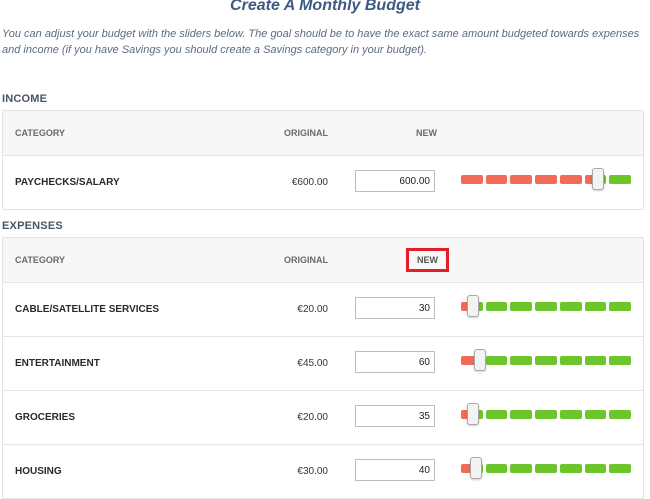 This screenshot has height=499, width=650. I want to click on category-label: PAYCHECKS/SALARY, so click(67, 182).